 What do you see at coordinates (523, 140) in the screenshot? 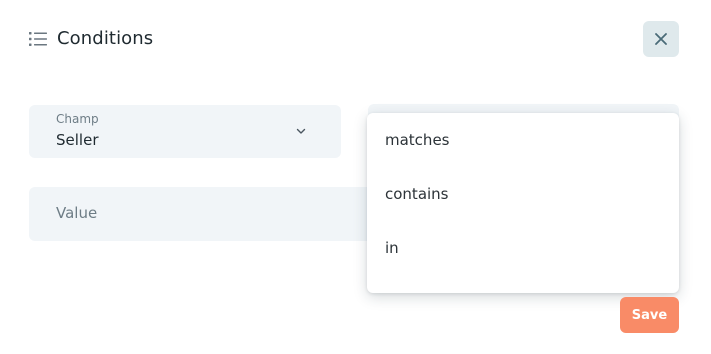
I see `option-matches: matches` at bounding box center [523, 140].